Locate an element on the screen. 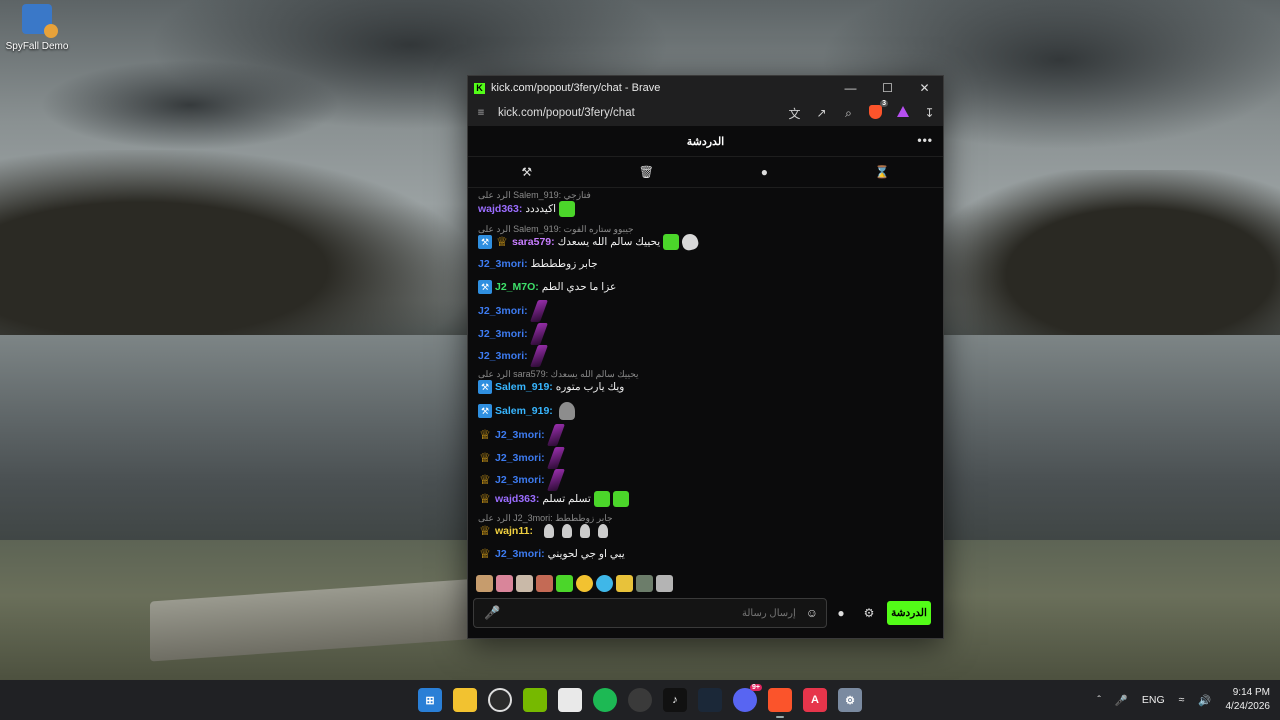 This screenshot has height=720, width=1280. recent-emotes-bar is located at coordinates (574, 585).